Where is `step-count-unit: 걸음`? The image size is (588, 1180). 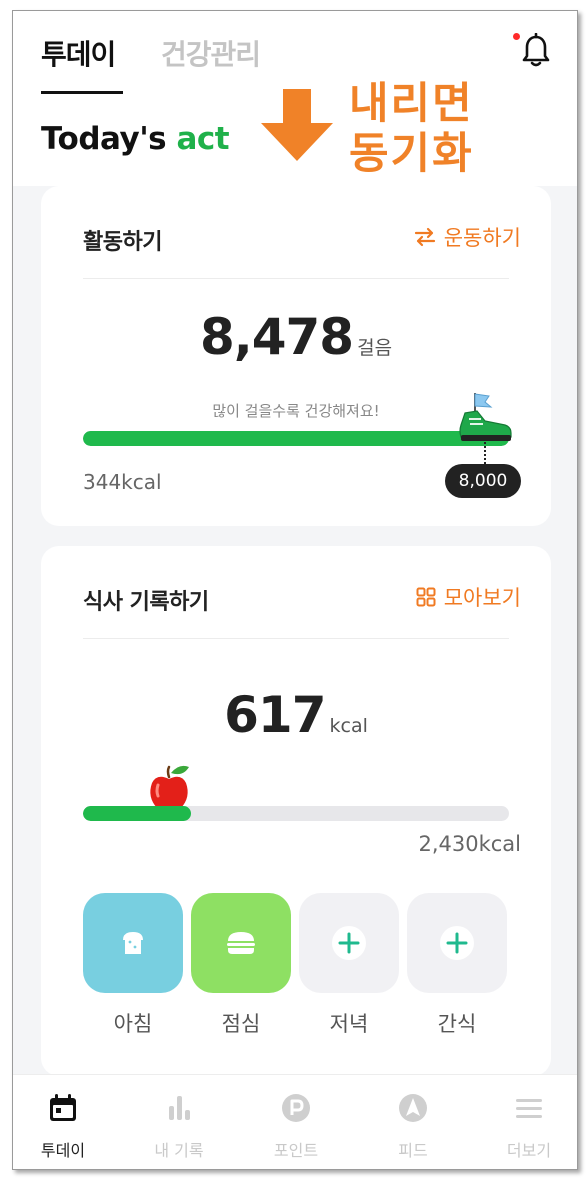 step-count-unit: 걸음 is located at coordinates (375, 348).